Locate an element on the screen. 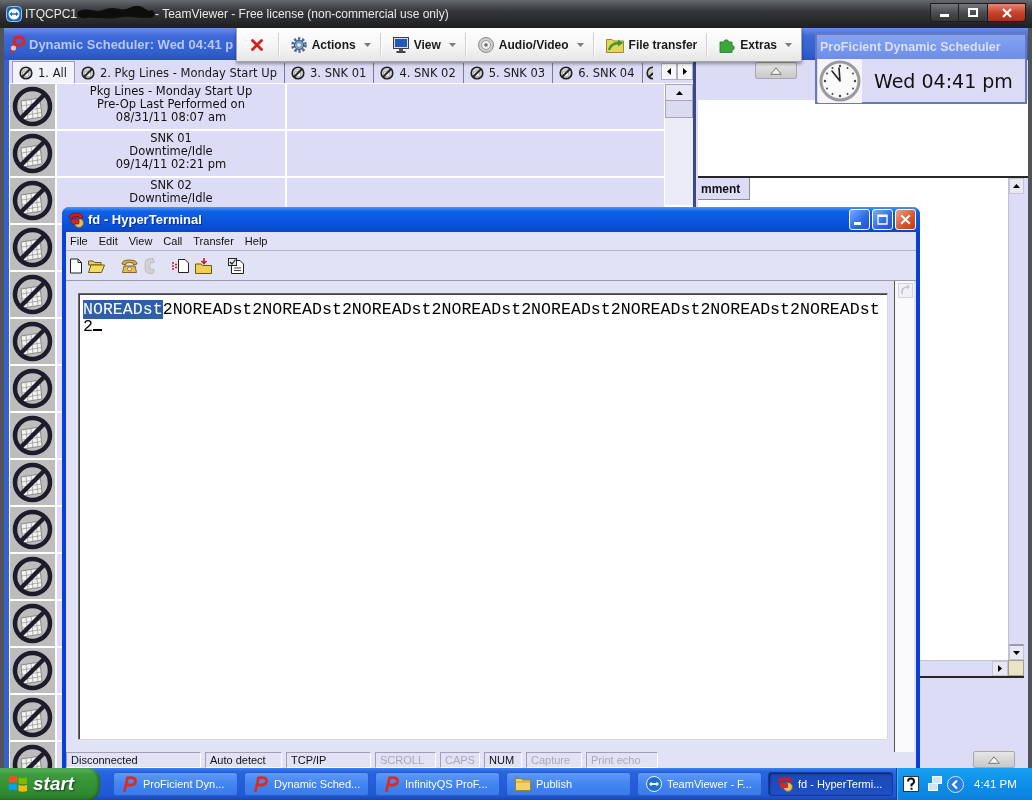 The height and width of the screenshot is (800, 1032). toolbar-menu-button: Audio/Video is located at coordinates (529, 44).